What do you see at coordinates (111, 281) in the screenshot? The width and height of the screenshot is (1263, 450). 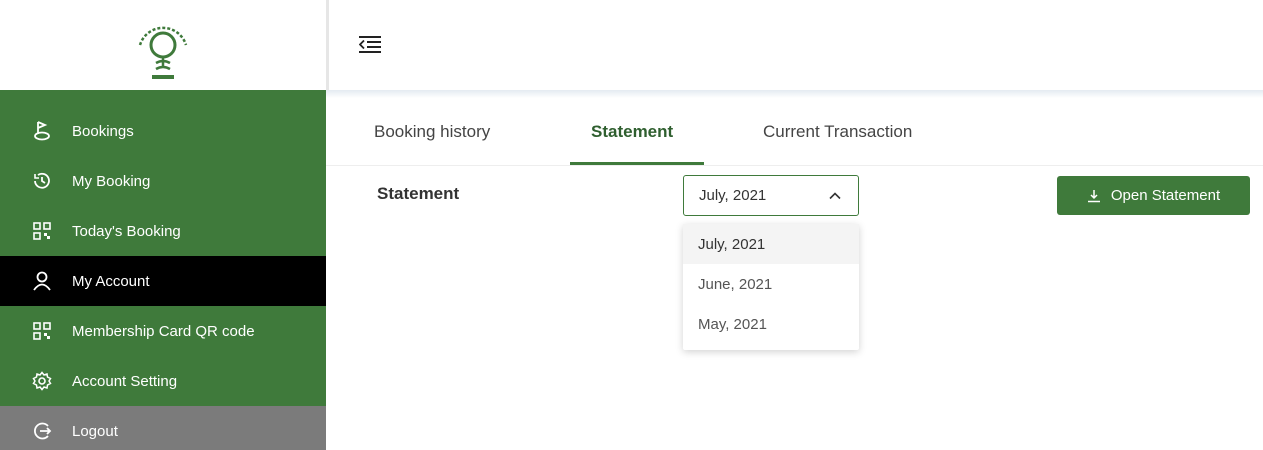 I see `sidebar-item-label: My Account` at bounding box center [111, 281].